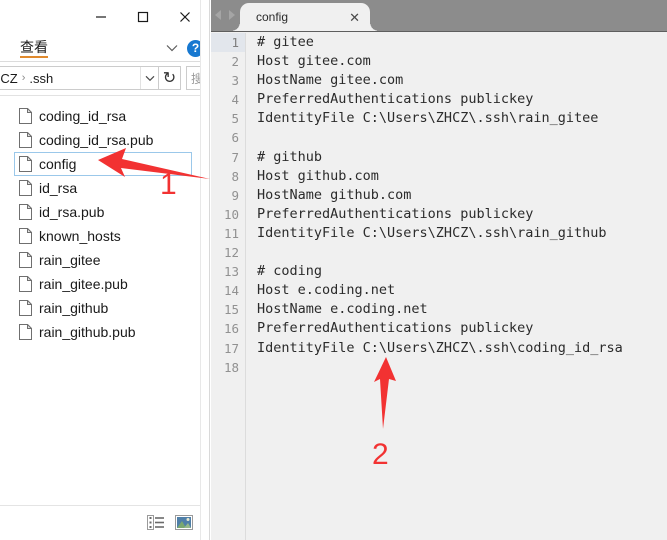 The height and width of the screenshot is (540, 667). What do you see at coordinates (58, 164) in the screenshot?
I see `file-name-label: config` at bounding box center [58, 164].